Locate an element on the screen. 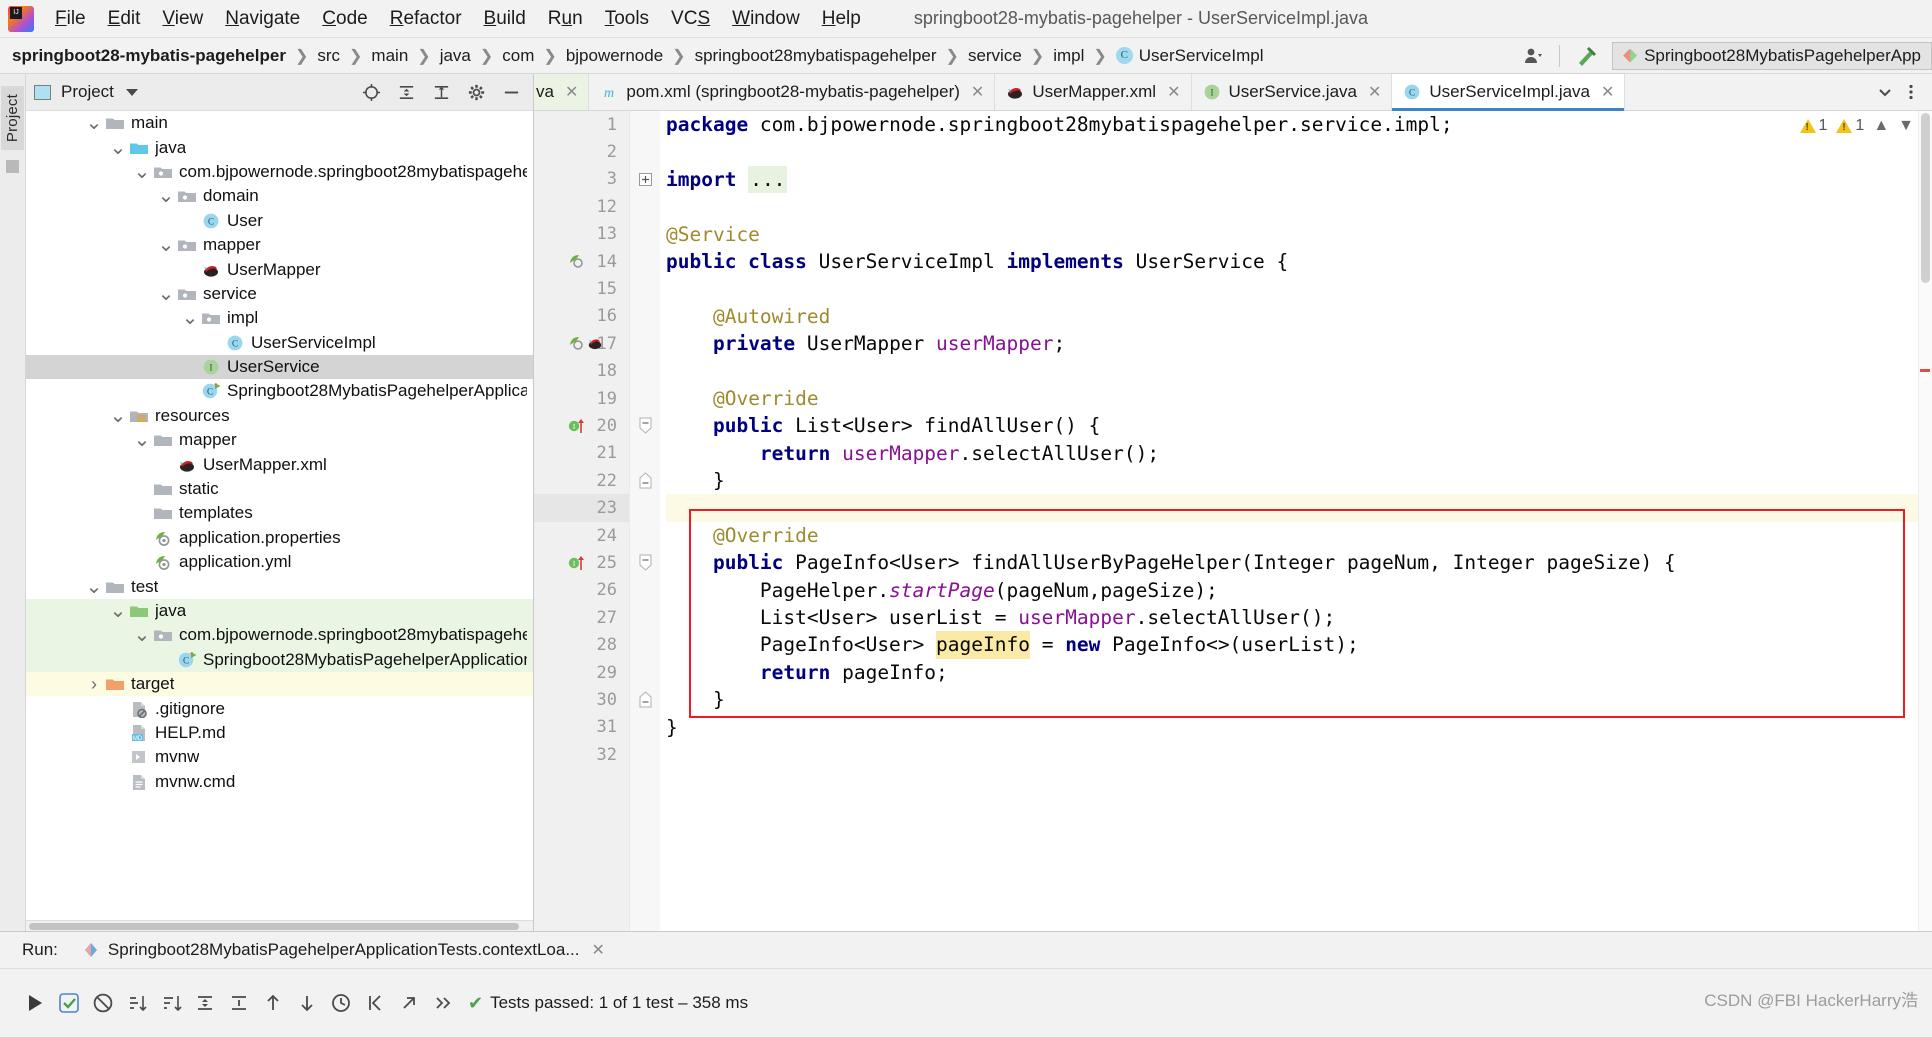 This screenshot has width=1932, height=1037. tool-window-button-structure is located at coordinates (12, 167).